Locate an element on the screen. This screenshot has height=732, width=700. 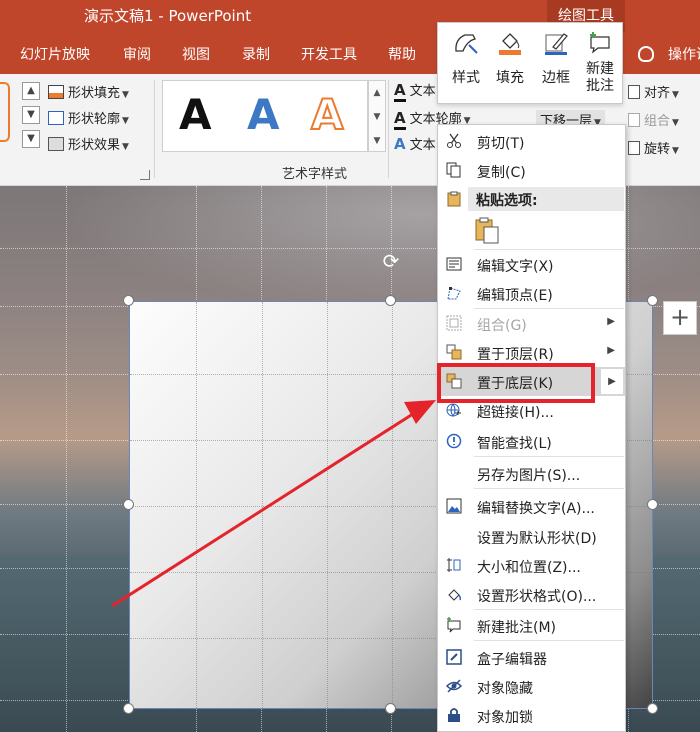
wordart-gallery: A A A is located at coordinates (265, 116).